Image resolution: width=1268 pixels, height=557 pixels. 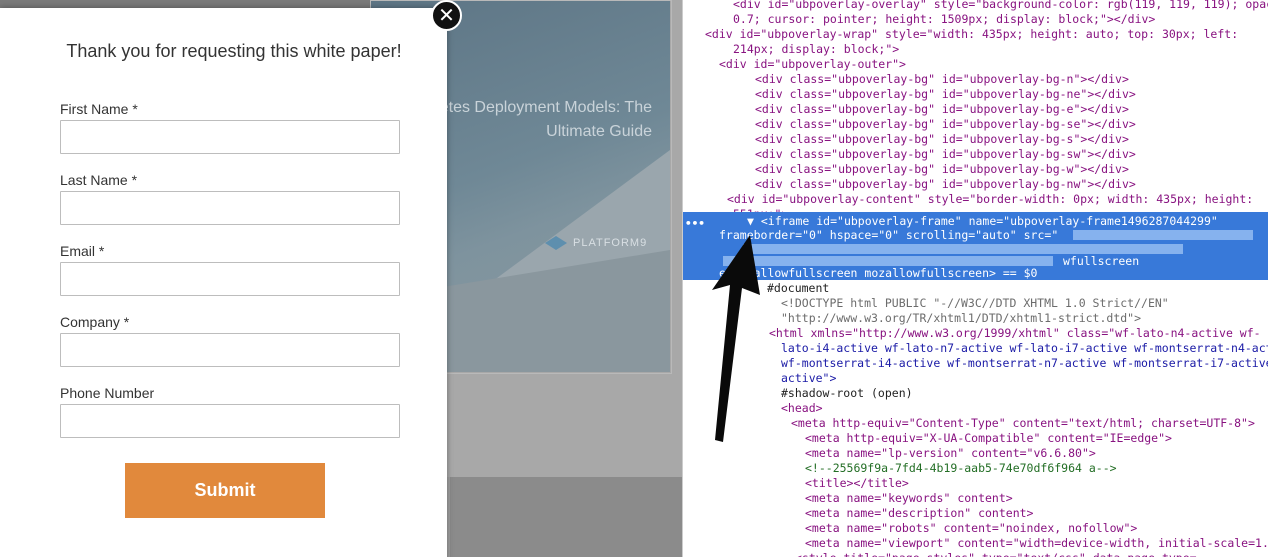 What do you see at coordinates (919, 513) in the screenshot?
I see `dom-tree-line: <meta name="description" content>` at bounding box center [919, 513].